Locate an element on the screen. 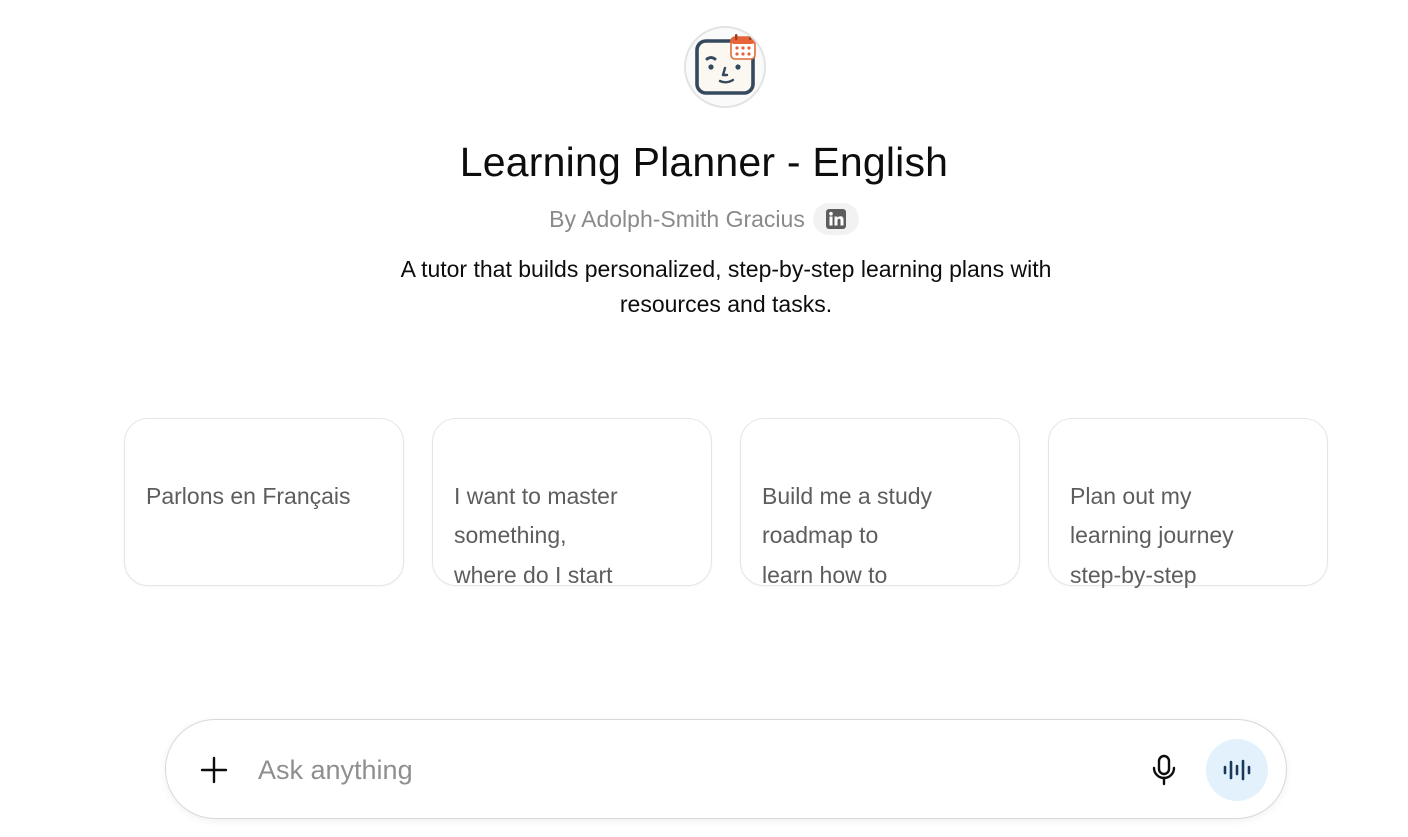 Image resolution: width=1408 pixels, height=837 pixels. starter-card: Build me a study roadmap to learn how to is located at coordinates (880, 503).